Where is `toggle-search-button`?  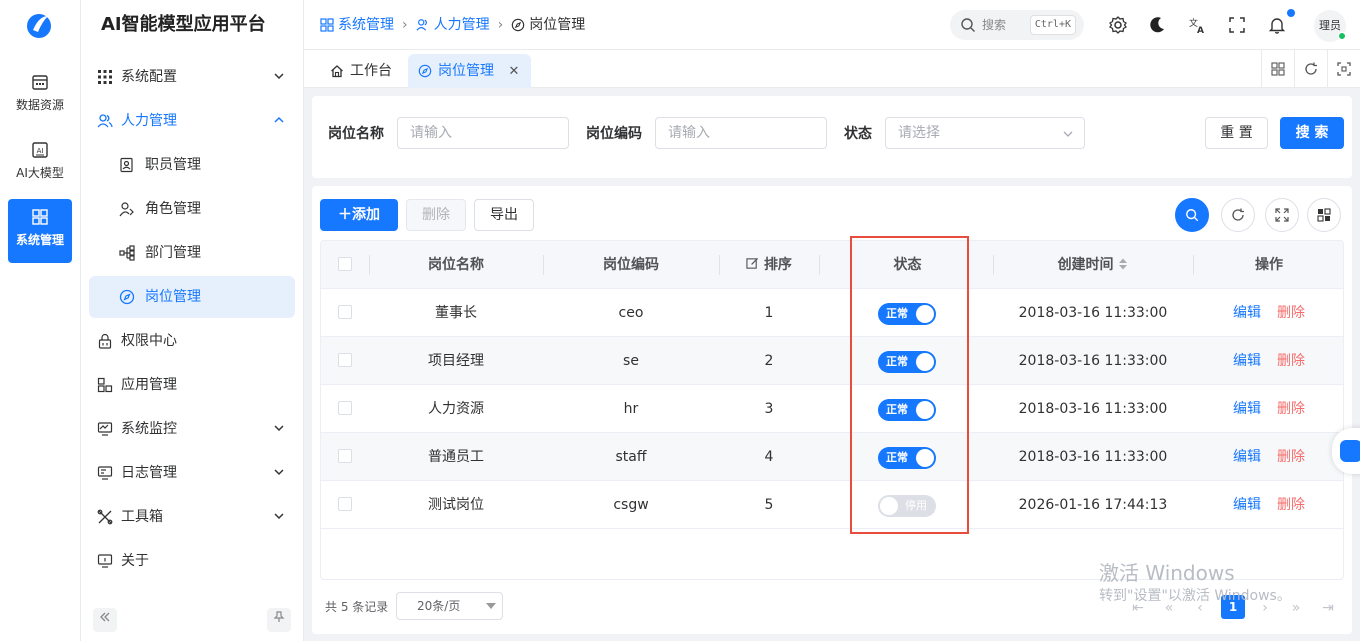
toggle-search-button is located at coordinates (1192, 215).